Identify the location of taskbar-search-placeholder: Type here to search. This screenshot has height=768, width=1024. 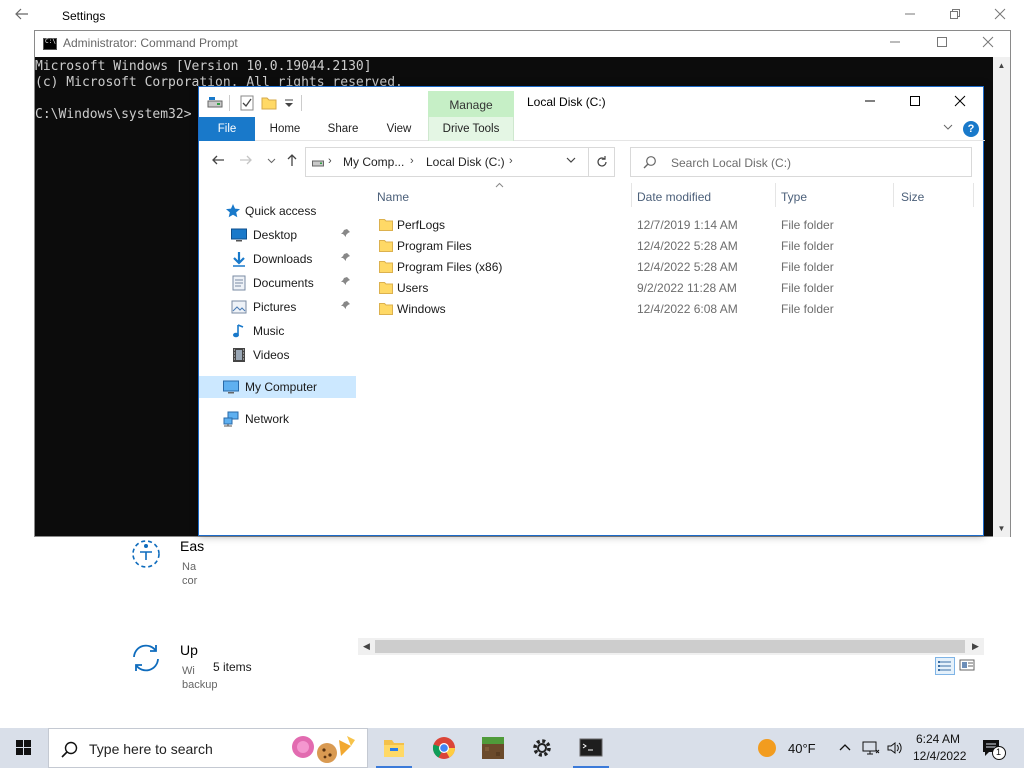
(151, 749).